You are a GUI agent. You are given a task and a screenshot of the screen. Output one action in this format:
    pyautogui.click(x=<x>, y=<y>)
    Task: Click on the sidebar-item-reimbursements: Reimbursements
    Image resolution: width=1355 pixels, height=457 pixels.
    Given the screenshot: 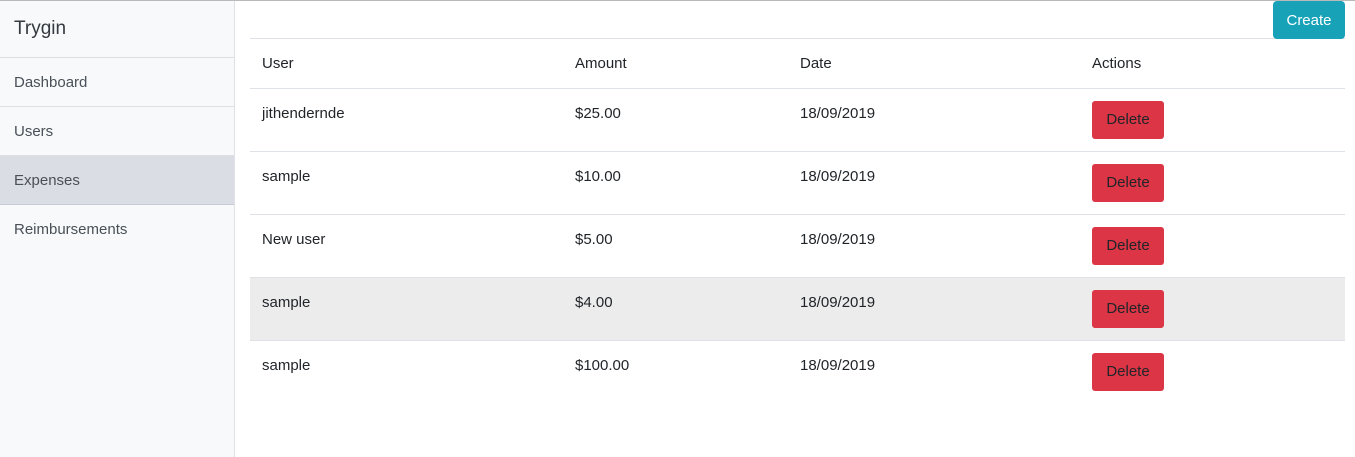 What is the action you would take?
    pyautogui.click(x=117, y=229)
    